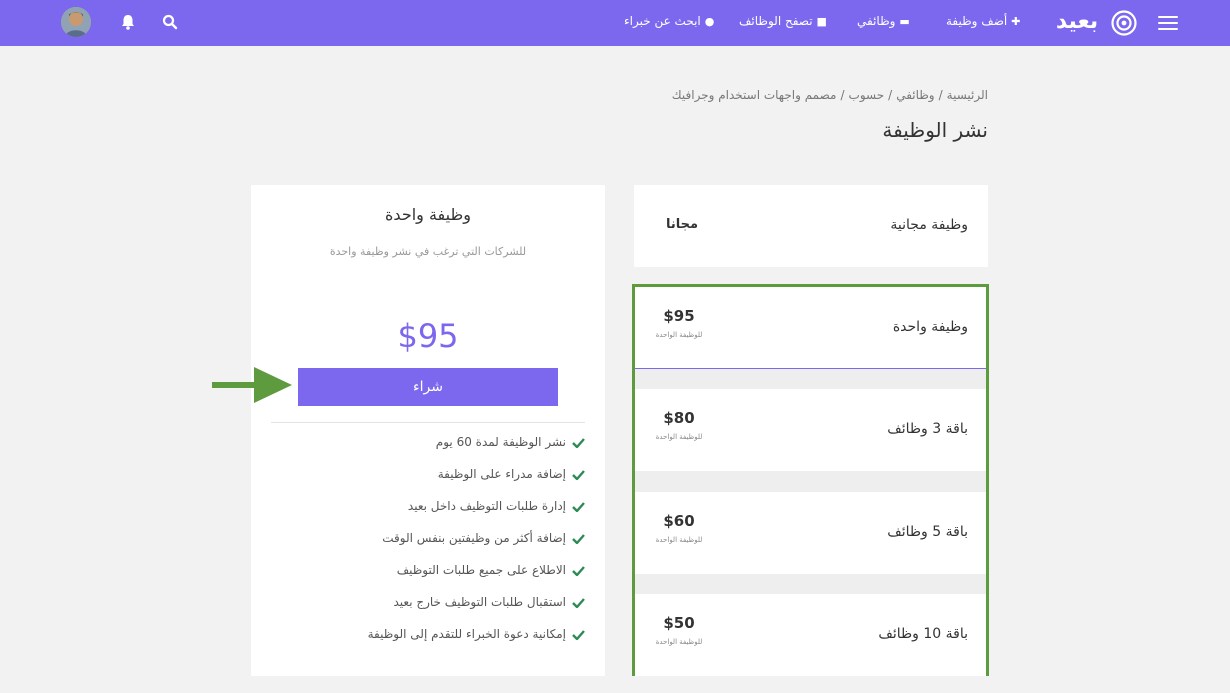 The width and height of the screenshot is (1230, 693). I want to click on feature-label: استقبال طلبات التوظيف خارج بعيد, so click(480, 602).